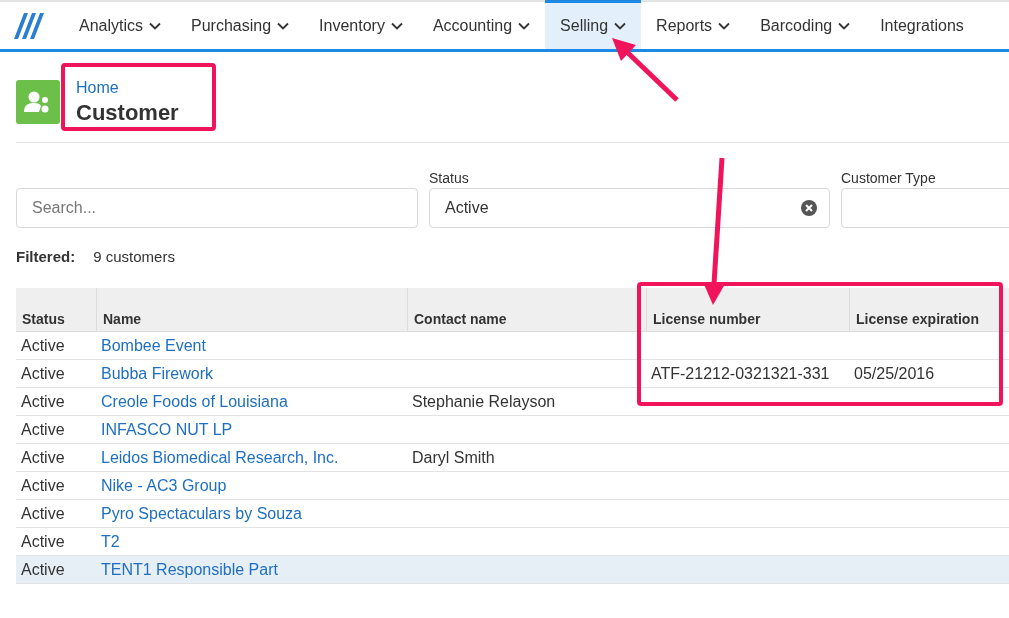 The height and width of the screenshot is (618, 1009). I want to click on license-number-cell-text: ATF-21212-0321321-331, so click(740, 373).